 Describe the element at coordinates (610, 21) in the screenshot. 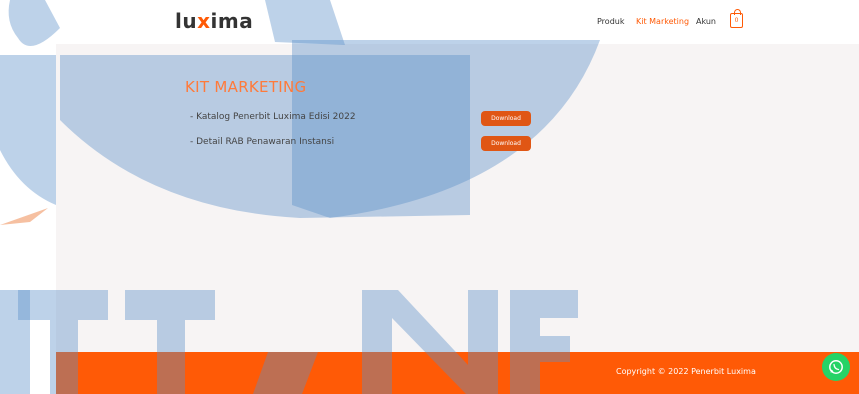

I see `nav-produk: Produk` at that location.